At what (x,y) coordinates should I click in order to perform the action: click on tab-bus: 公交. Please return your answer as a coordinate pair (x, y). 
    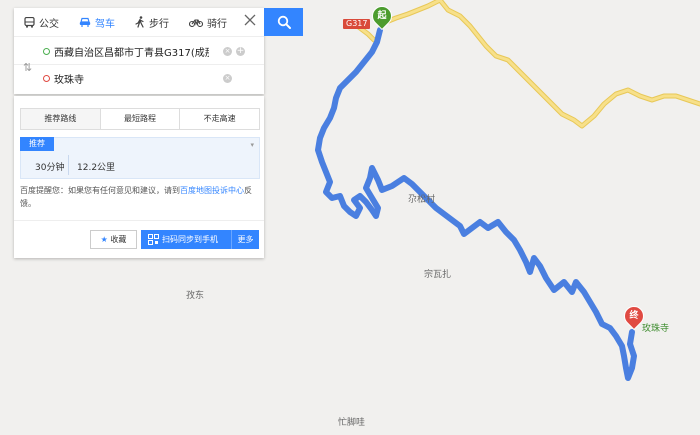
    Looking at the image, I should click on (41, 22).